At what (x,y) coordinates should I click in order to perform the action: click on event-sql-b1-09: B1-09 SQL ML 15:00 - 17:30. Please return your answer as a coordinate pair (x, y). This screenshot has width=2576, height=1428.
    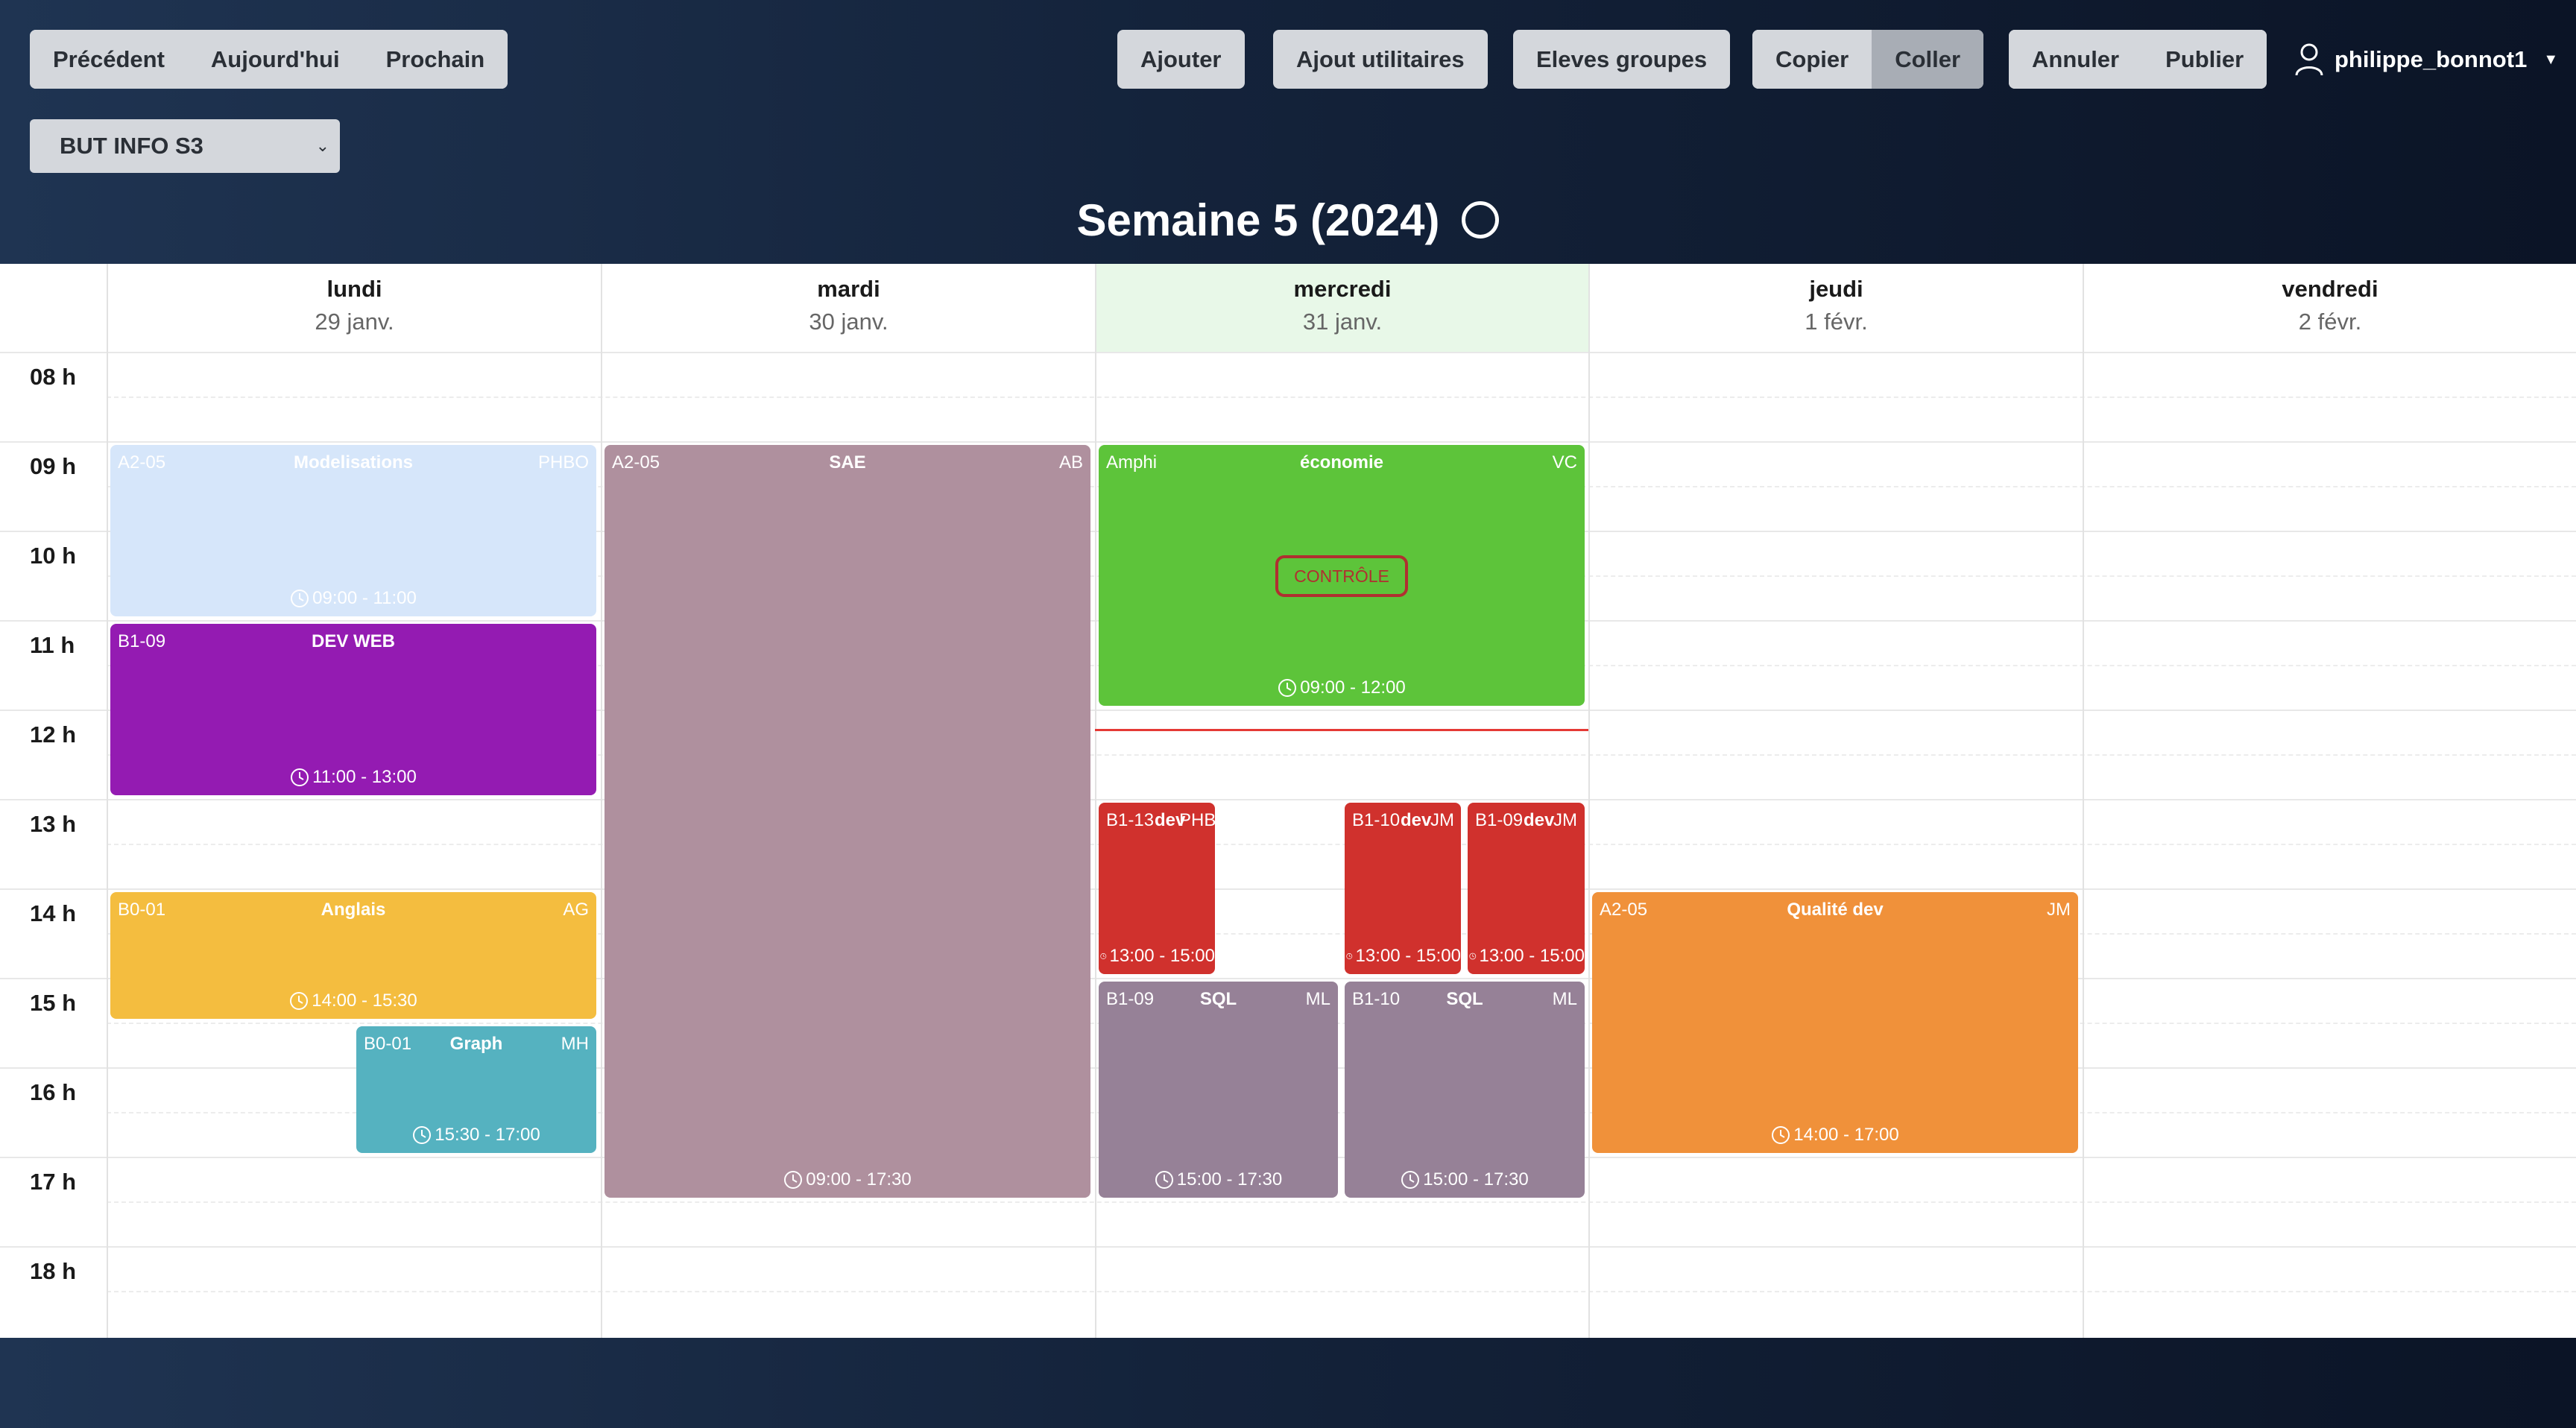
    Looking at the image, I should click on (1218, 1090).